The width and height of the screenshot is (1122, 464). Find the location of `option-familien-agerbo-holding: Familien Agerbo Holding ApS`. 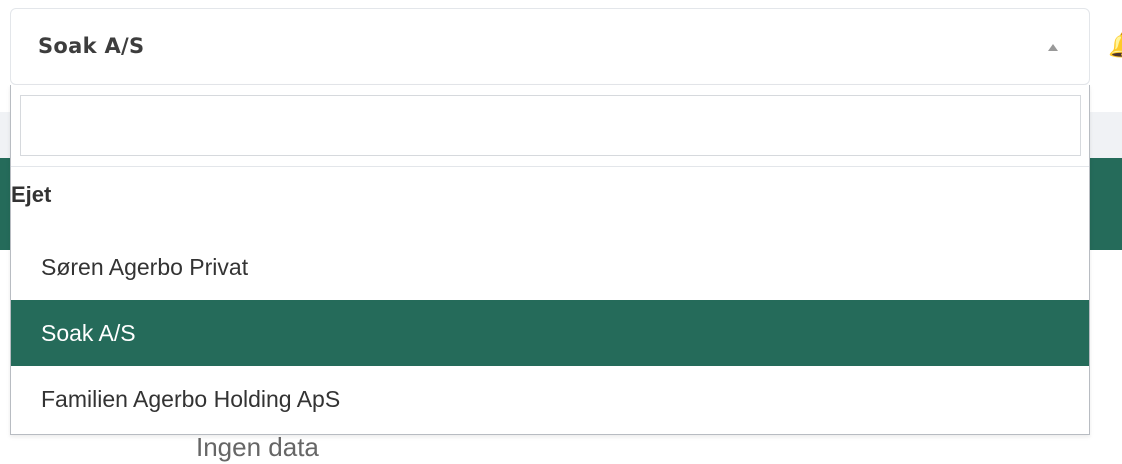

option-familien-agerbo-holding: Familien Agerbo Holding ApS is located at coordinates (550, 399).